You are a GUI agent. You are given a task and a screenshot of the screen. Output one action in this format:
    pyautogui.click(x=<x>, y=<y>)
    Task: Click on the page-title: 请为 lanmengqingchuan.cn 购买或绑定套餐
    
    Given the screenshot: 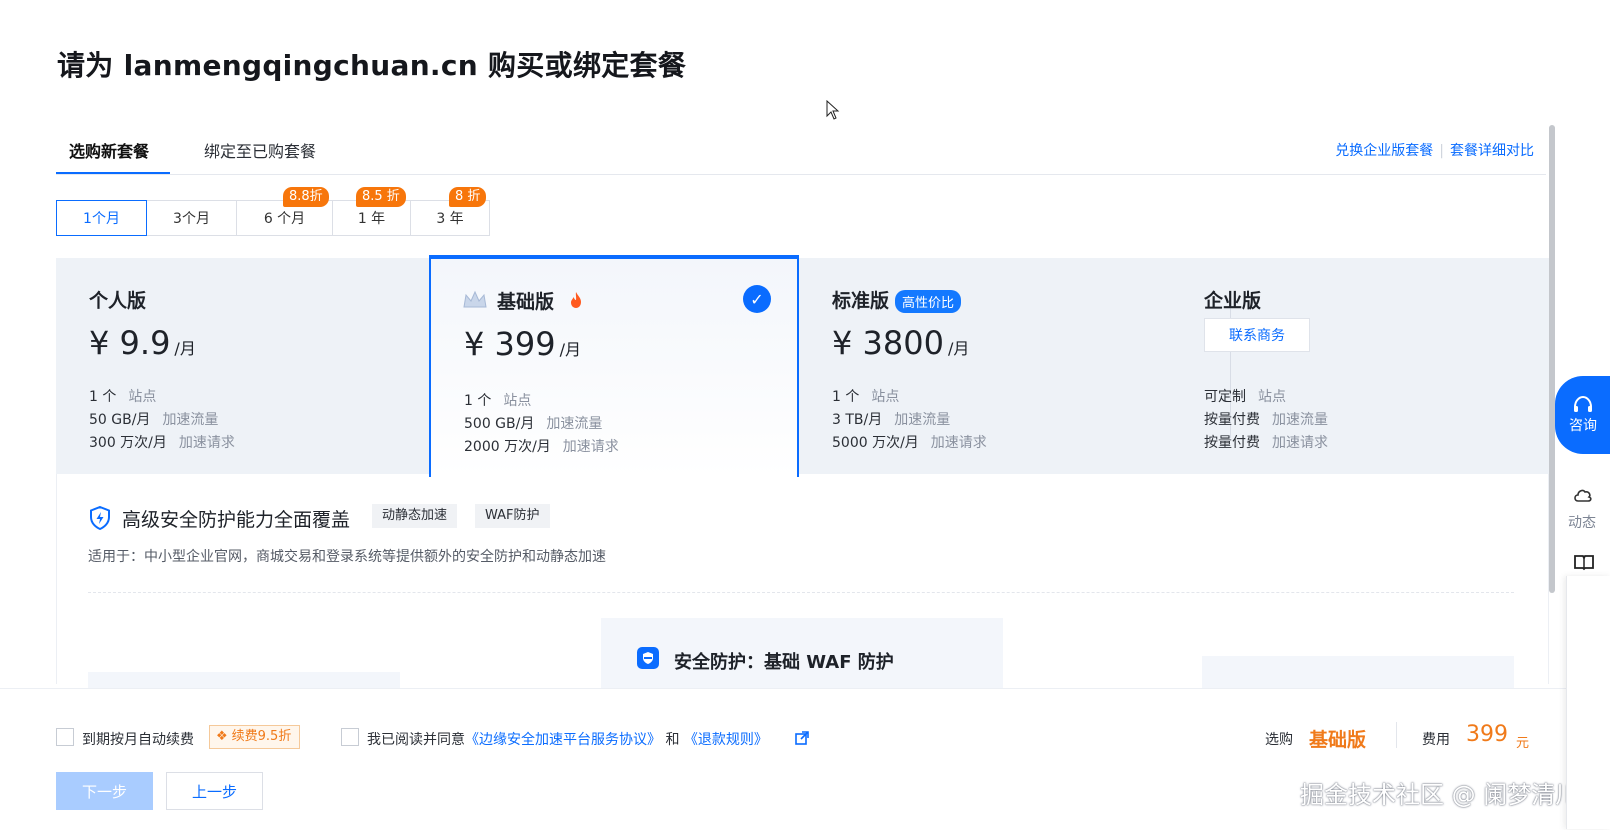 What is the action you would take?
    pyautogui.click(x=372, y=65)
    